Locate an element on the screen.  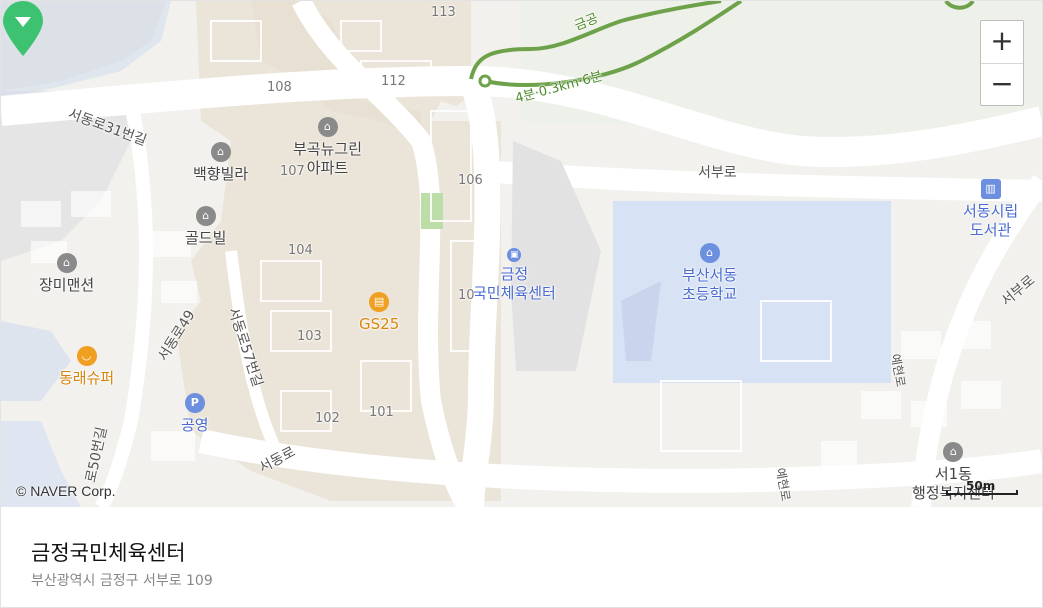
sports-center-icon: ▣ is located at coordinates (514, 255).